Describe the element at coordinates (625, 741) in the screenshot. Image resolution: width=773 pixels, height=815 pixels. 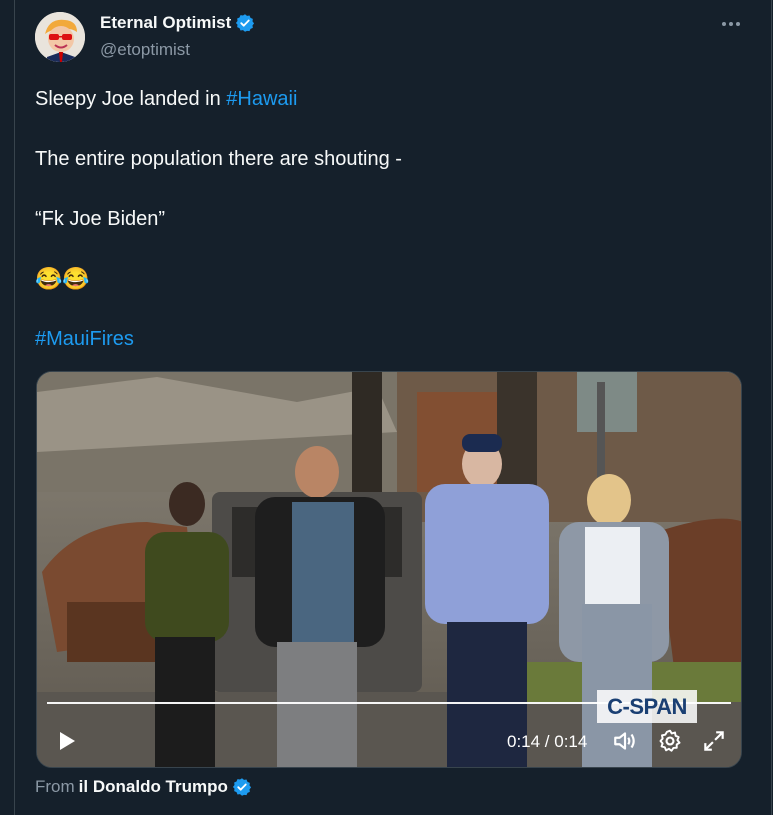
I see `volume-icon` at that location.